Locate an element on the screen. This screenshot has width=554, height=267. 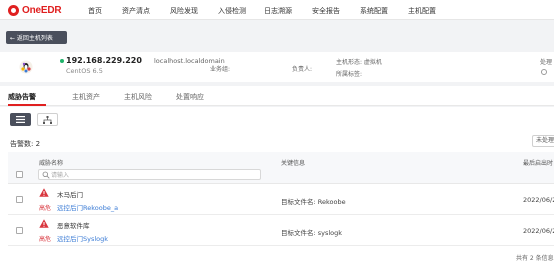
tab-host-risks: 主机风险 is located at coordinates (138, 97).